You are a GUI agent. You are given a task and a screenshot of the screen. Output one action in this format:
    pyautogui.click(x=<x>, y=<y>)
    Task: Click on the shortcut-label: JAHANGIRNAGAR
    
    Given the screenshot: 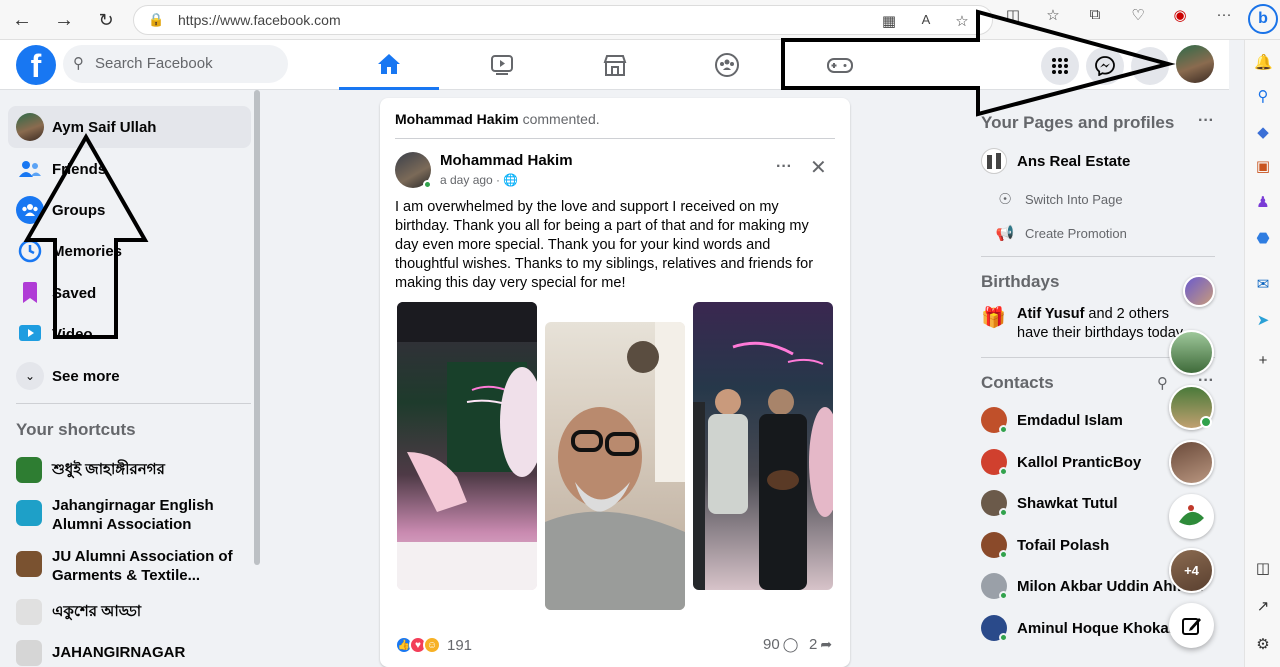 What is the action you would take?
    pyautogui.click(x=119, y=652)
    